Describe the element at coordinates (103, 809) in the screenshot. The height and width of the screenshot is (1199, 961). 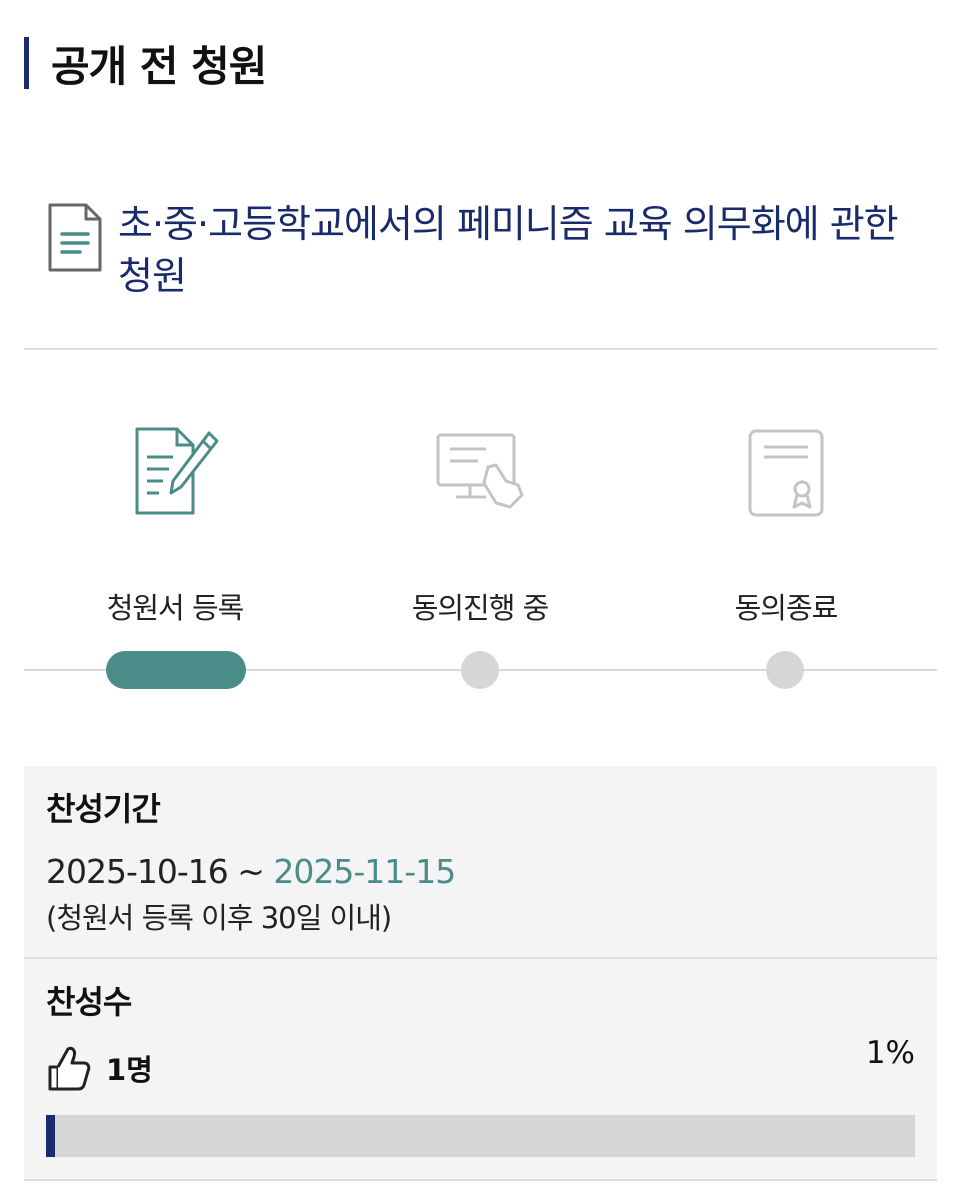
I see `agree-period-heading: 찬성기간` at that location.